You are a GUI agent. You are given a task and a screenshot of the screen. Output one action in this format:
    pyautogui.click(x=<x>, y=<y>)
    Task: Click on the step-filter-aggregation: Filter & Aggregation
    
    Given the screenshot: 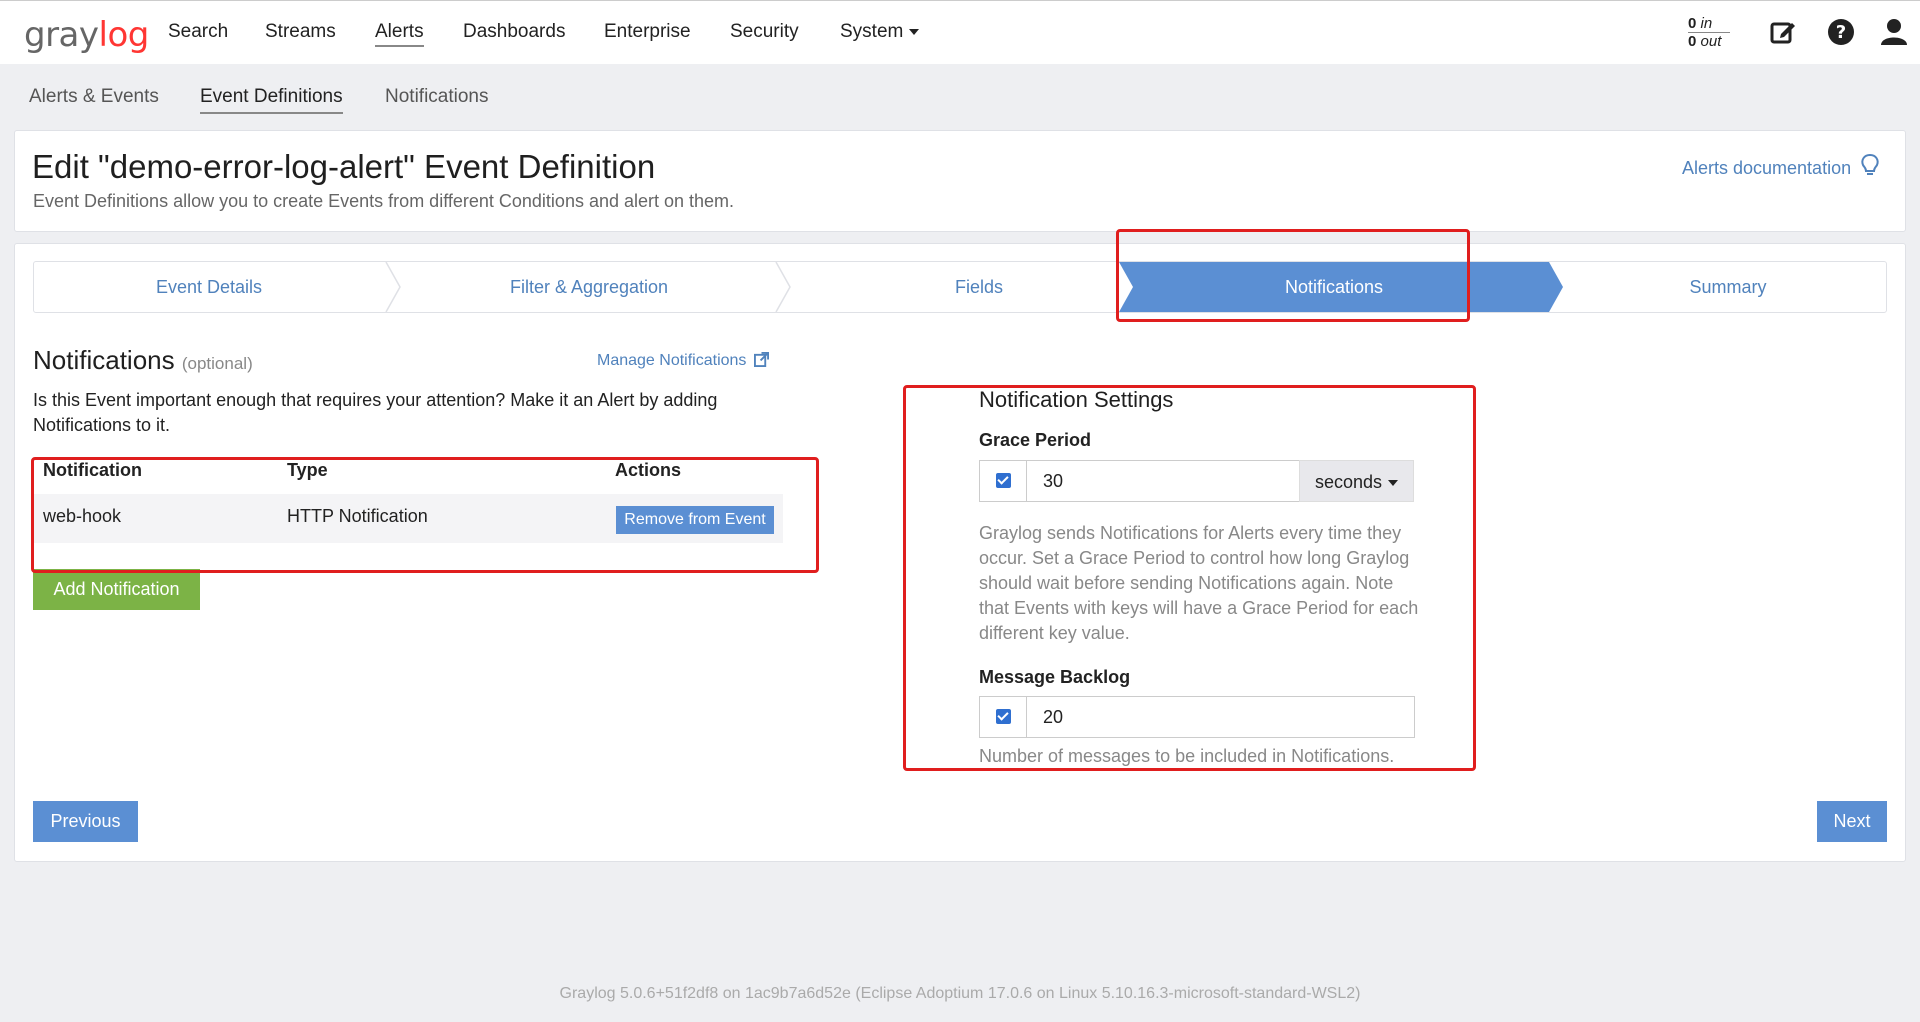 What is the action you would take?
    pyautogui.click(x=589, y=287)
    